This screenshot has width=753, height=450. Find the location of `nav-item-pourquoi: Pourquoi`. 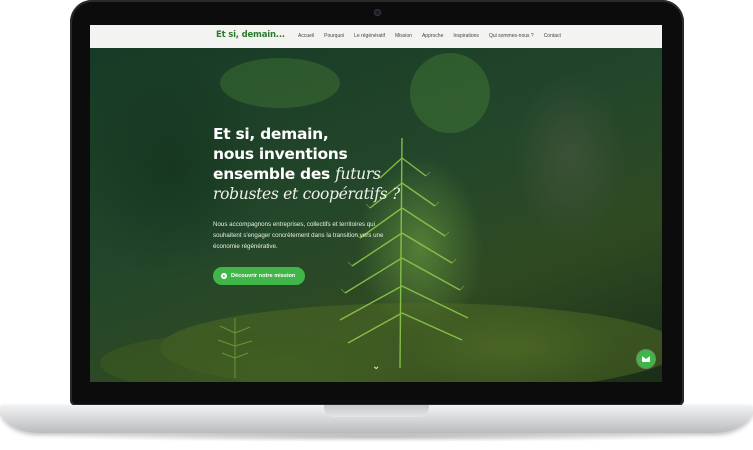

nav-item-pourquoi: Pourquoi is located at coordinates (334, 36).